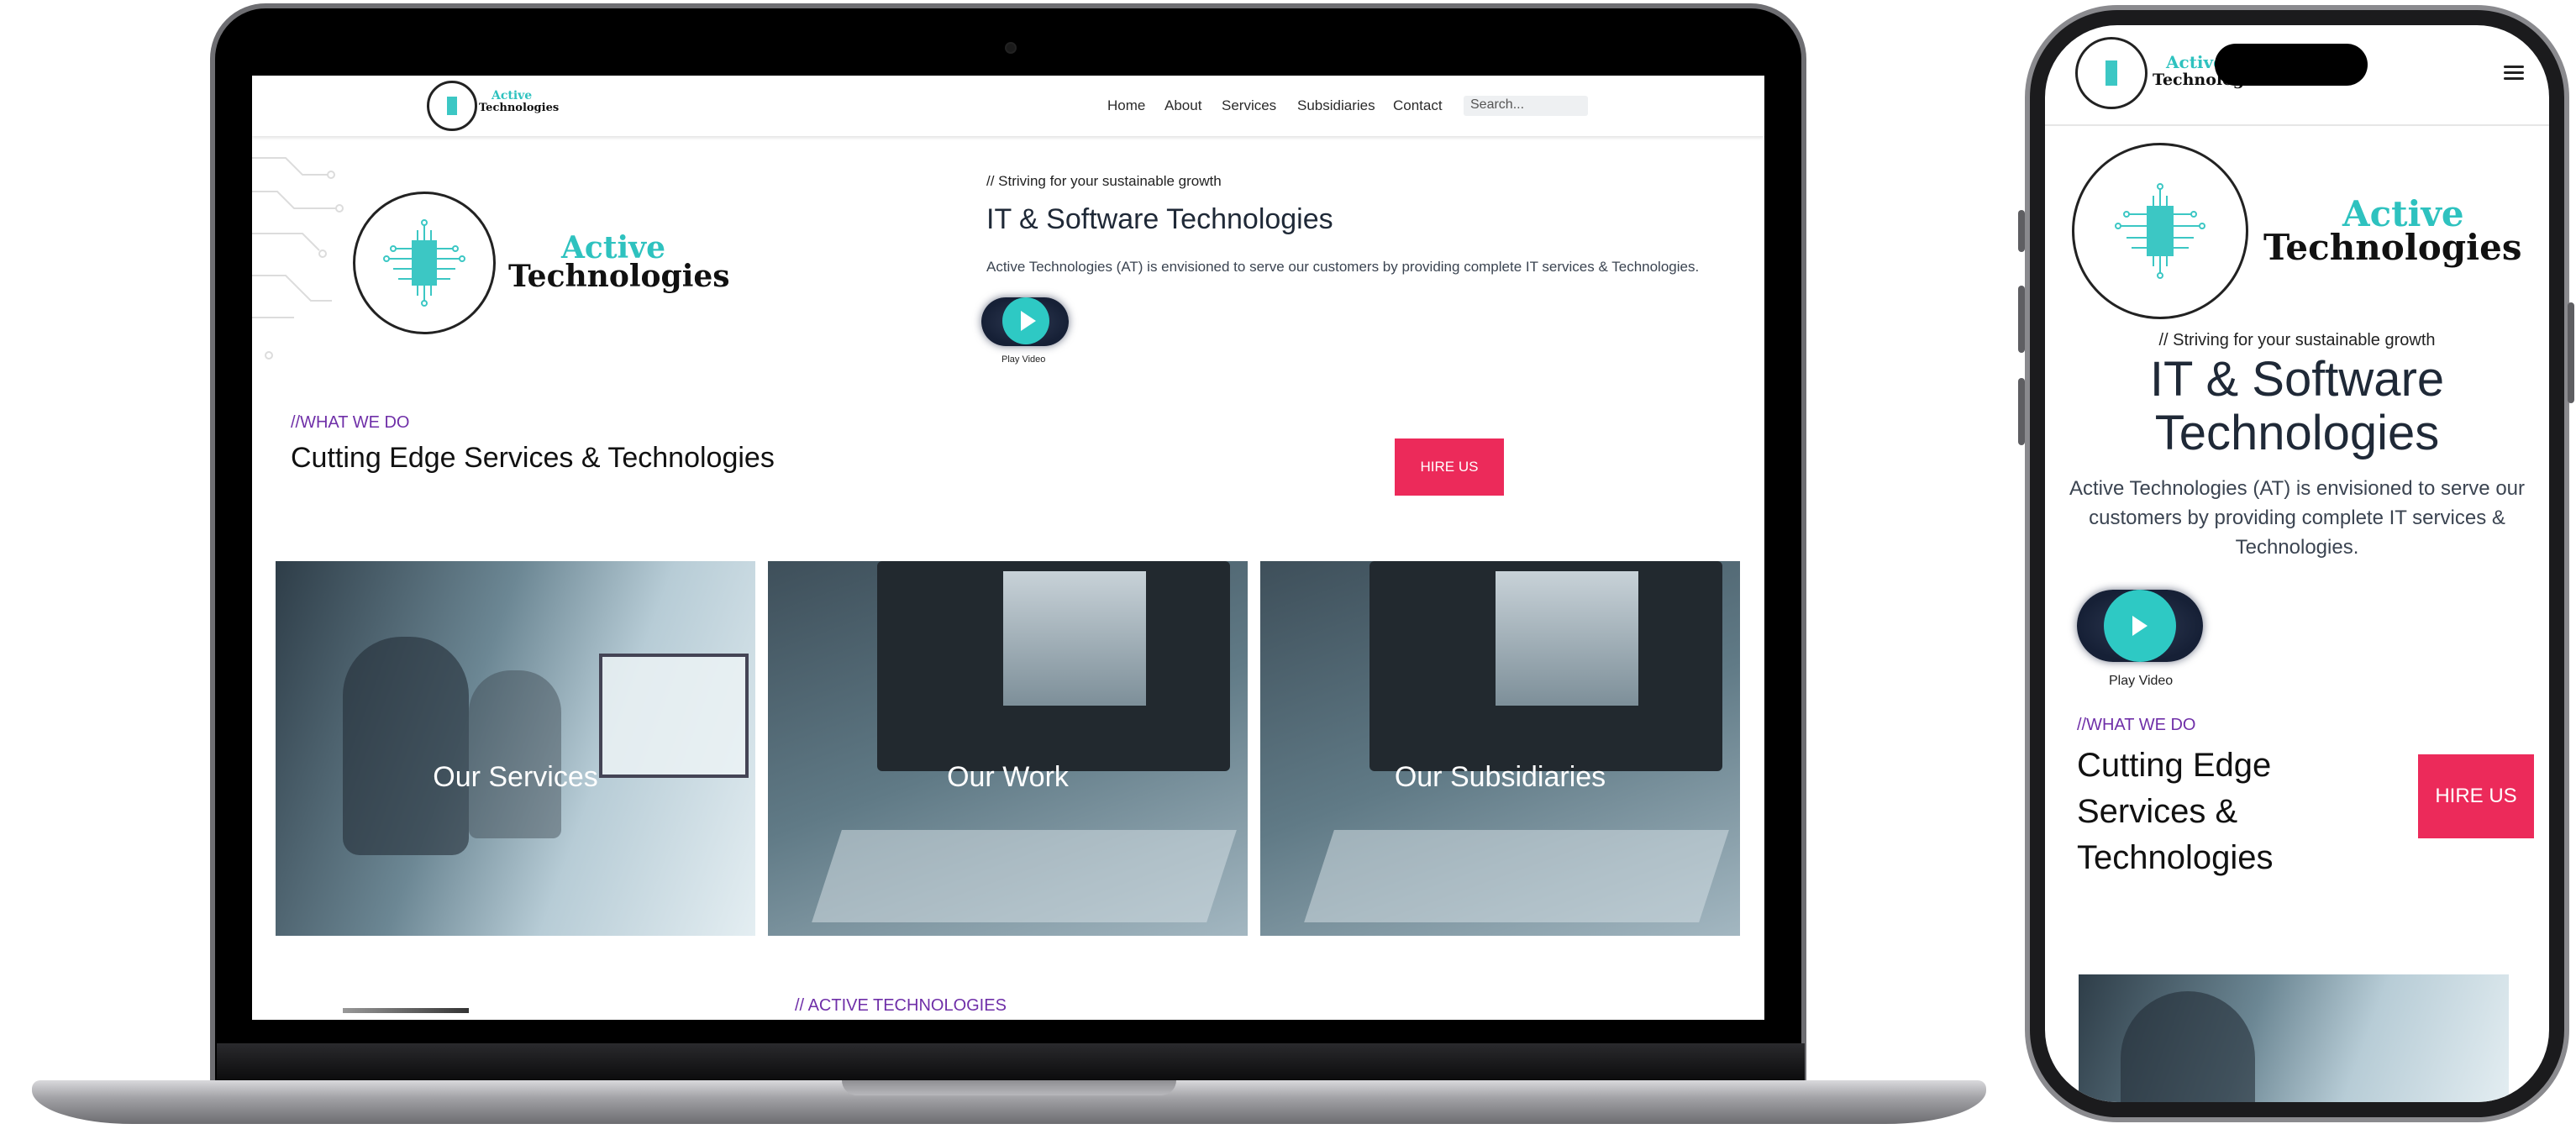  What do you see at coordinates (1008, 777) in the screenshot?
I see `card-label: Our Work` at bounding box center [1008, 777].